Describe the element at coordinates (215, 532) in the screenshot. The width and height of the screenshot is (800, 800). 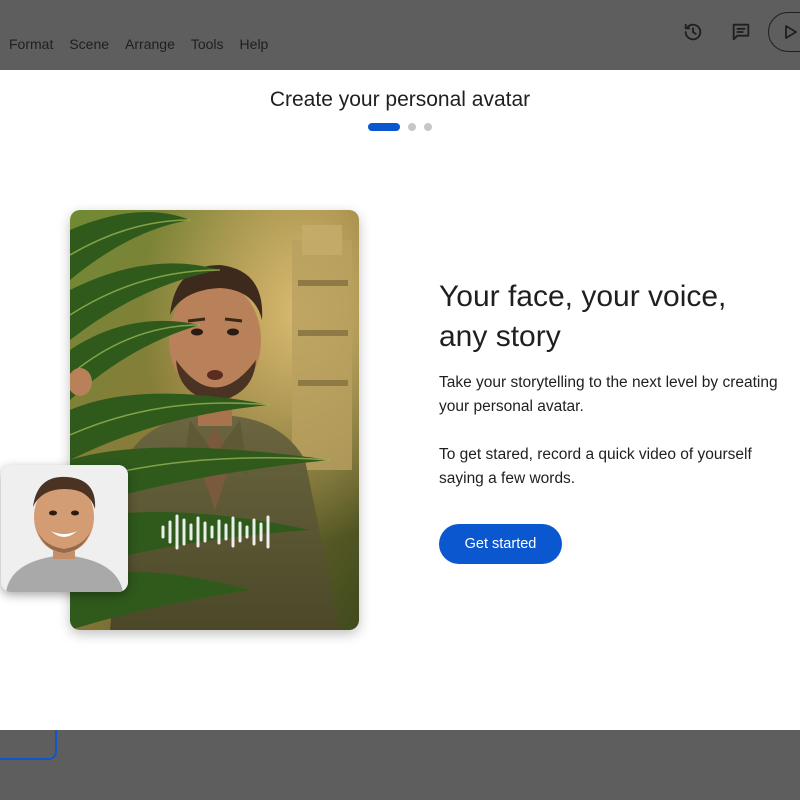
I see `audio-waveform-icon` at that location.